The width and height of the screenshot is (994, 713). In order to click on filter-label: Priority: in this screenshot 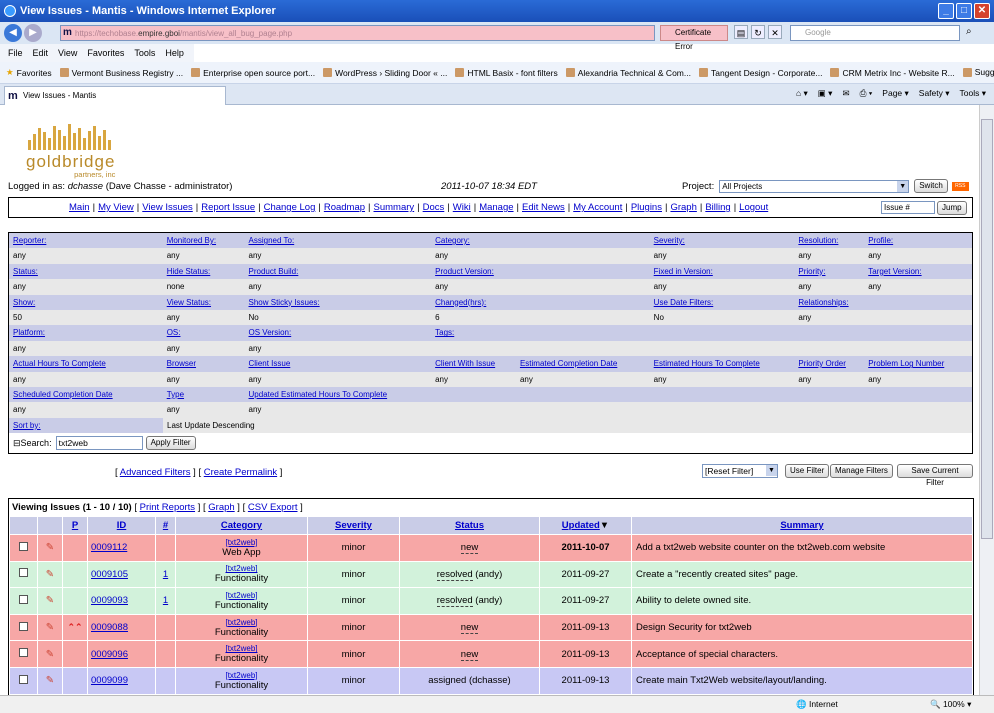, I will do `click(829, 271)`.